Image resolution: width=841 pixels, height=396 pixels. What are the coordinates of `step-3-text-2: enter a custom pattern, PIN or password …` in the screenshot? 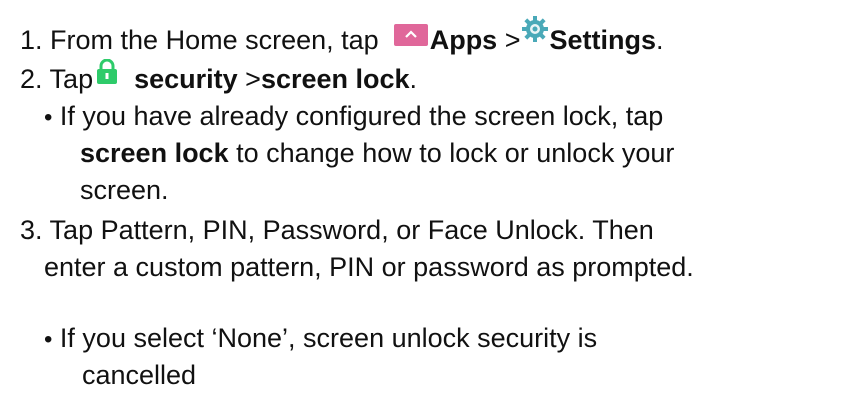 It's located at (369, 267).